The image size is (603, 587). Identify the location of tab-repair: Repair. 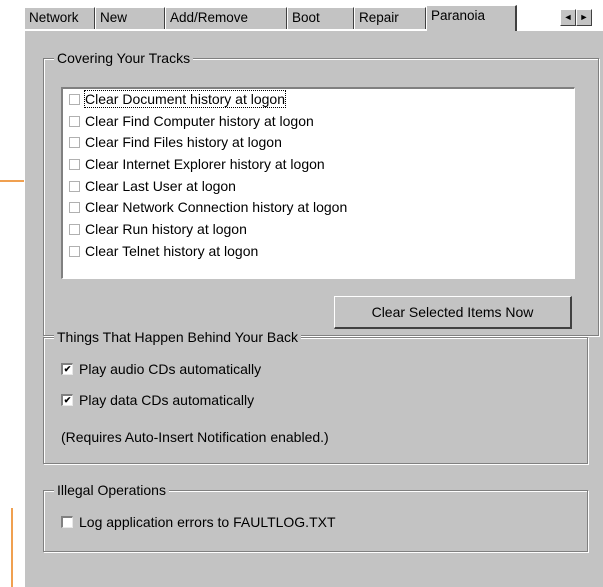
(390, 18).